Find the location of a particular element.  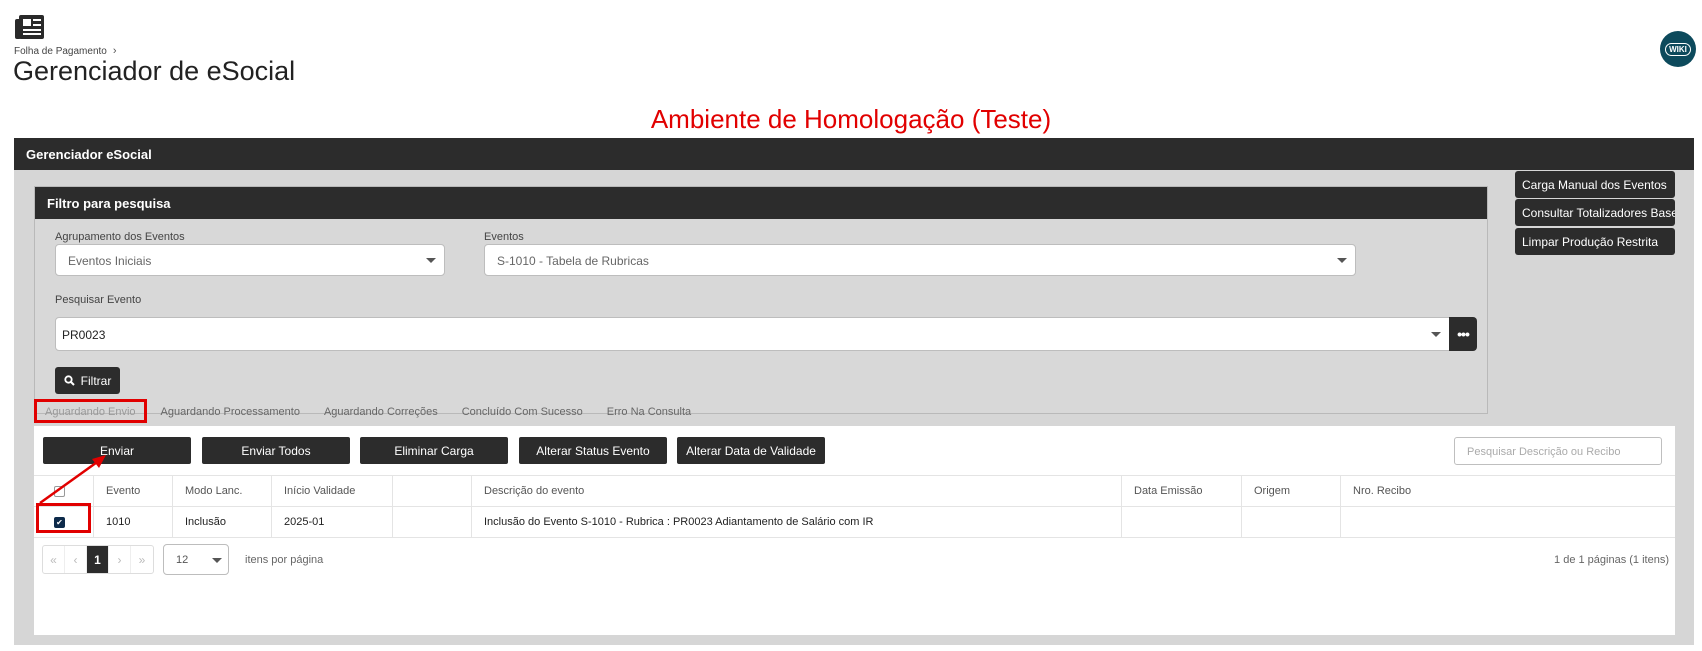

newspaper-icon is located at coordinates (29, 27).